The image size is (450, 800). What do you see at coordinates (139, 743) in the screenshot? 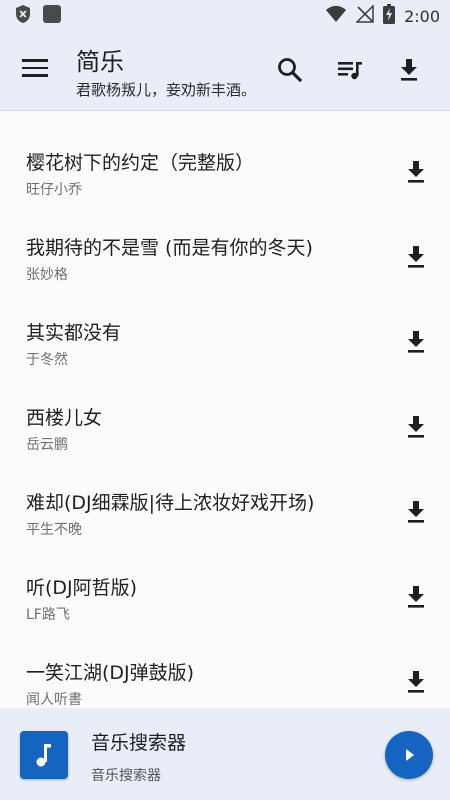
I see `player-title: 音乐搜索器` at bounding box center [139, 743].